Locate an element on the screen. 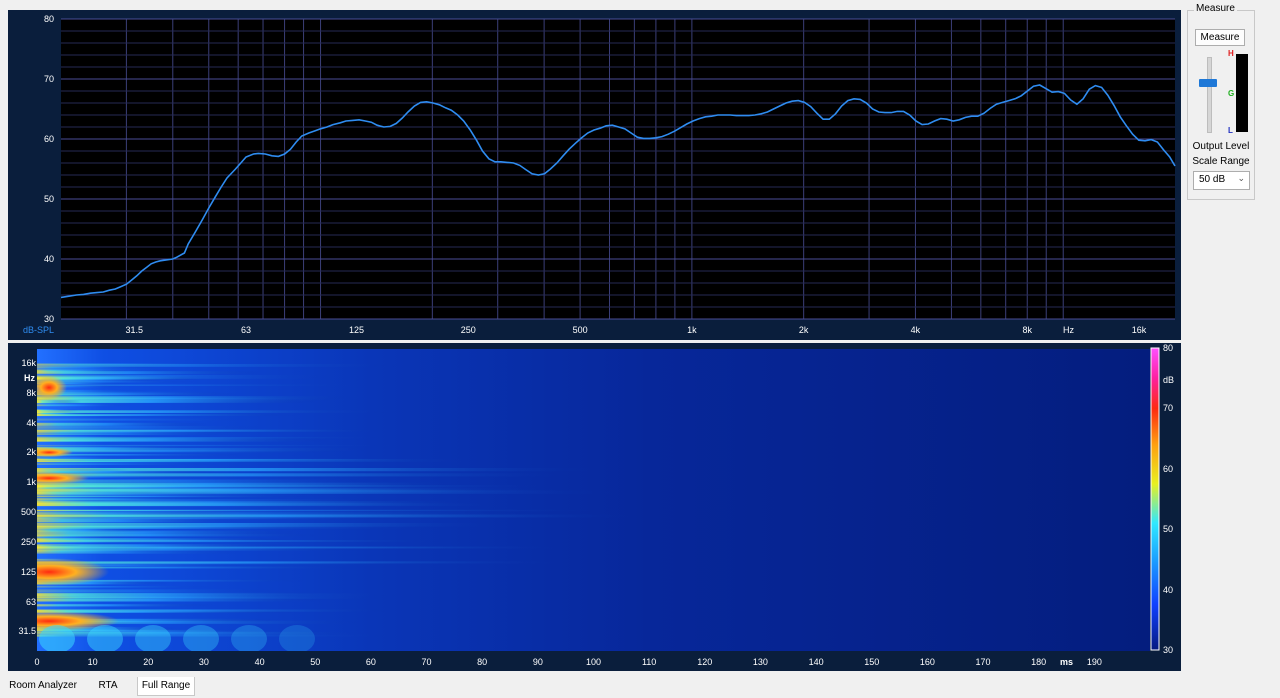 This screenshot has height=698, width=1280. measure-button: Measure is located at coordinates (1220, 37).